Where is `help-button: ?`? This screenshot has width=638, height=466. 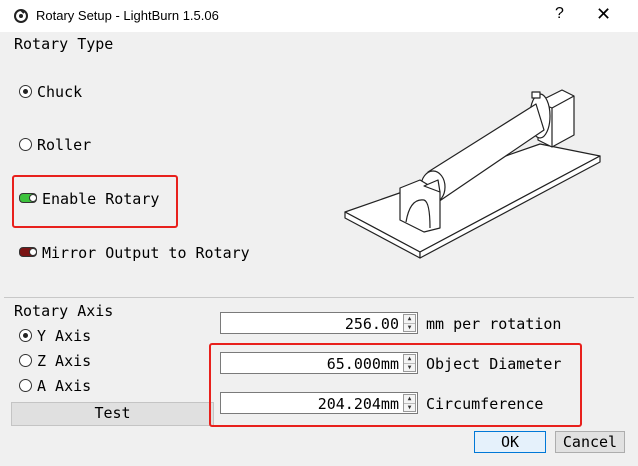
help-button: ? is located at coordinates (559, 14).